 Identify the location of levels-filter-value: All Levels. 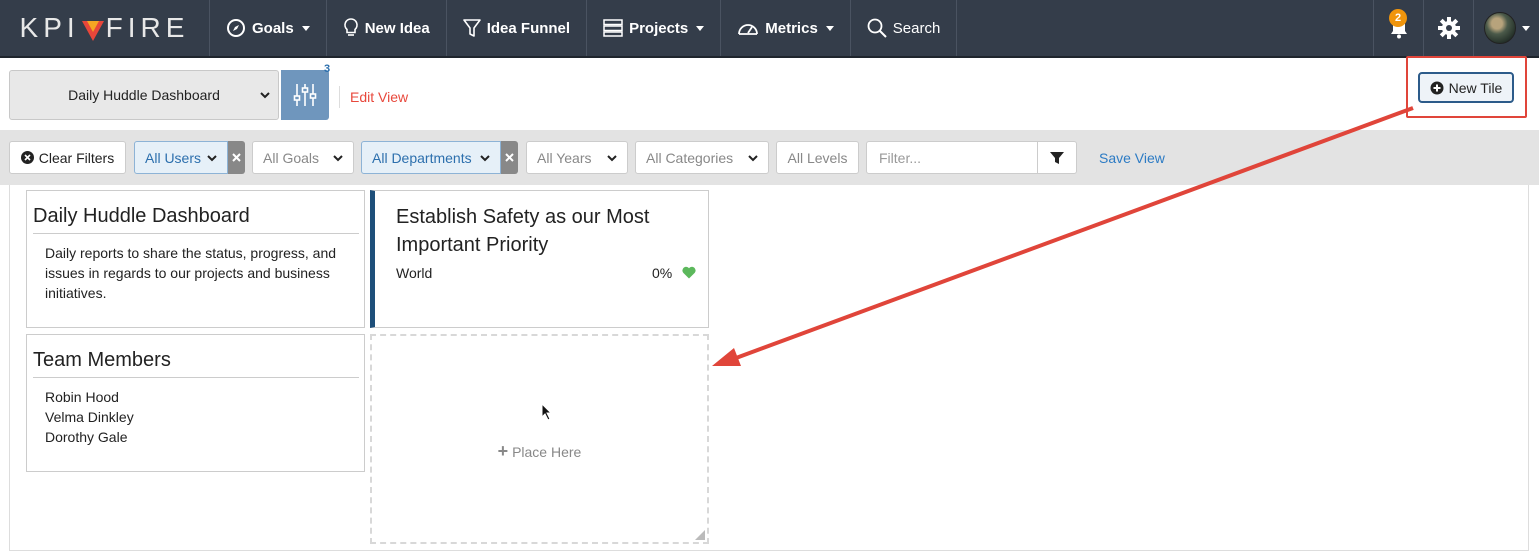
(817, 157).